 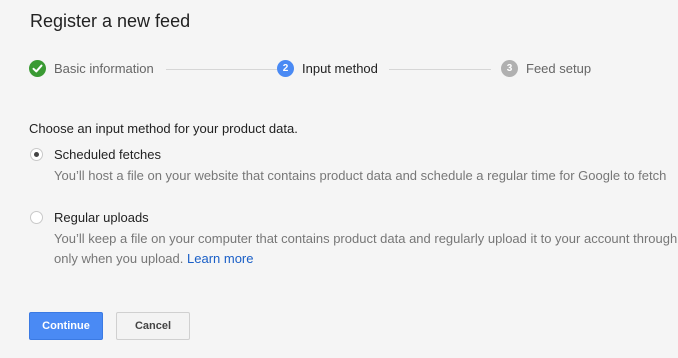 What do you see at coordinates (285, 68) in the screenshot?
I see `step-number: 2` at bounding box center [285, 68].